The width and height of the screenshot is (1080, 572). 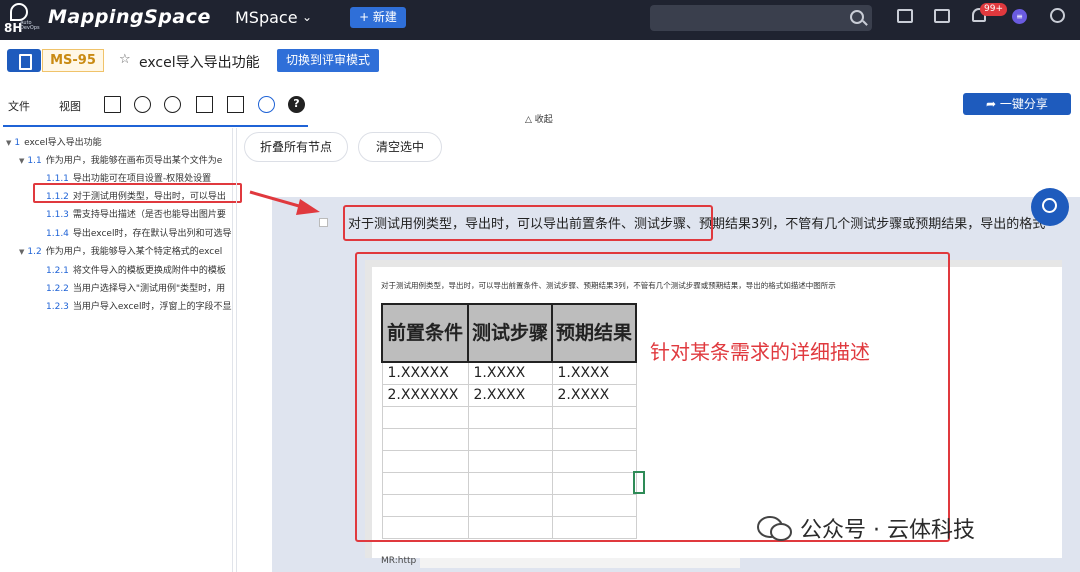 I want to click on collapse-label: 收起, so click(x=543, y=120).